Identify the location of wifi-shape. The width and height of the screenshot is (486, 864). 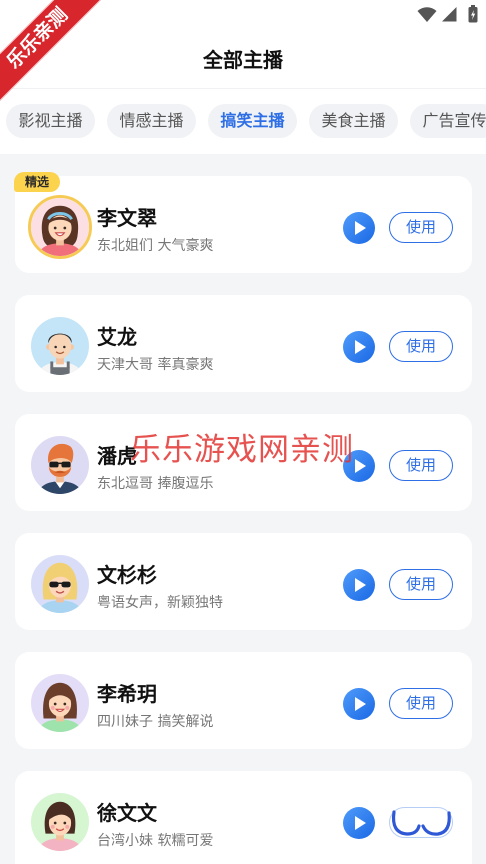
(427, 14).